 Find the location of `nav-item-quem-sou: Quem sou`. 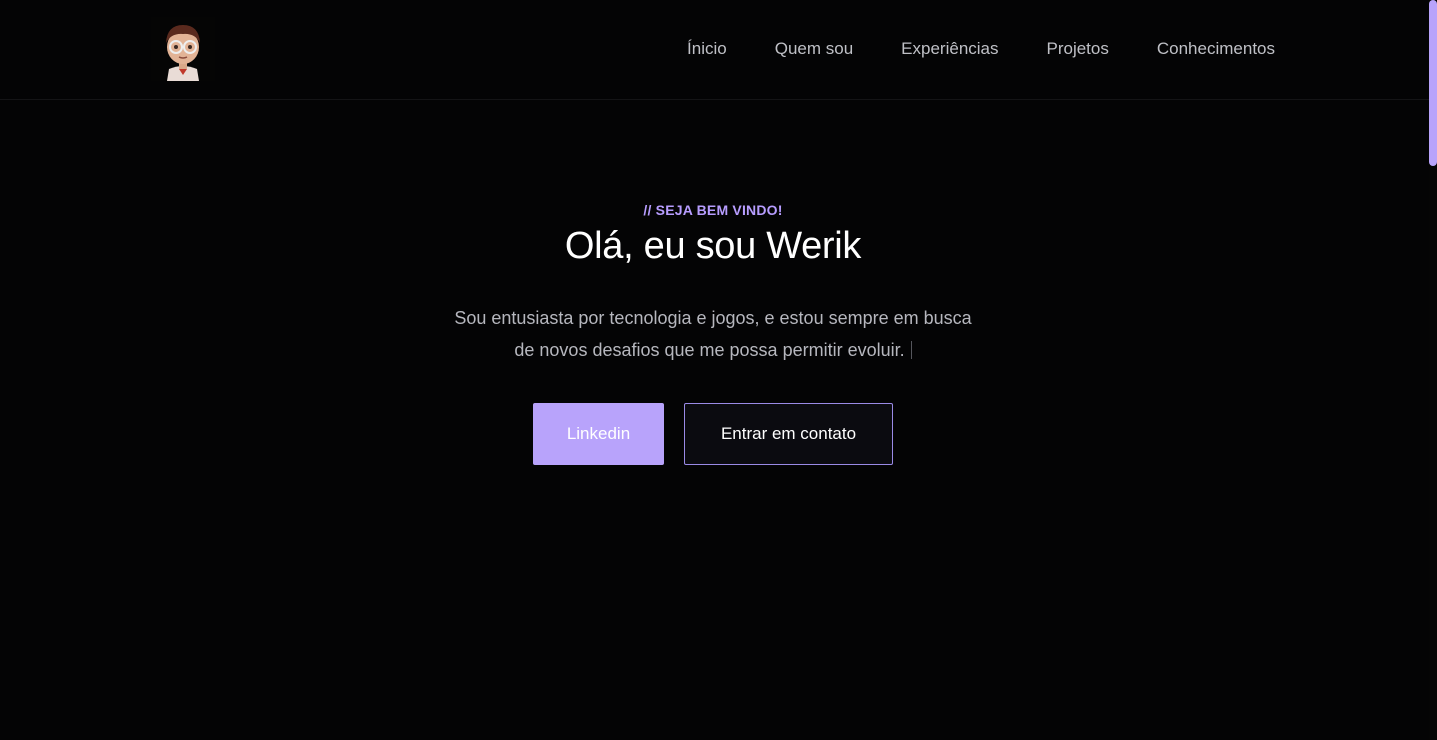

nav-item-quem-sou: Quem sou is located at coordinates (814, 49).